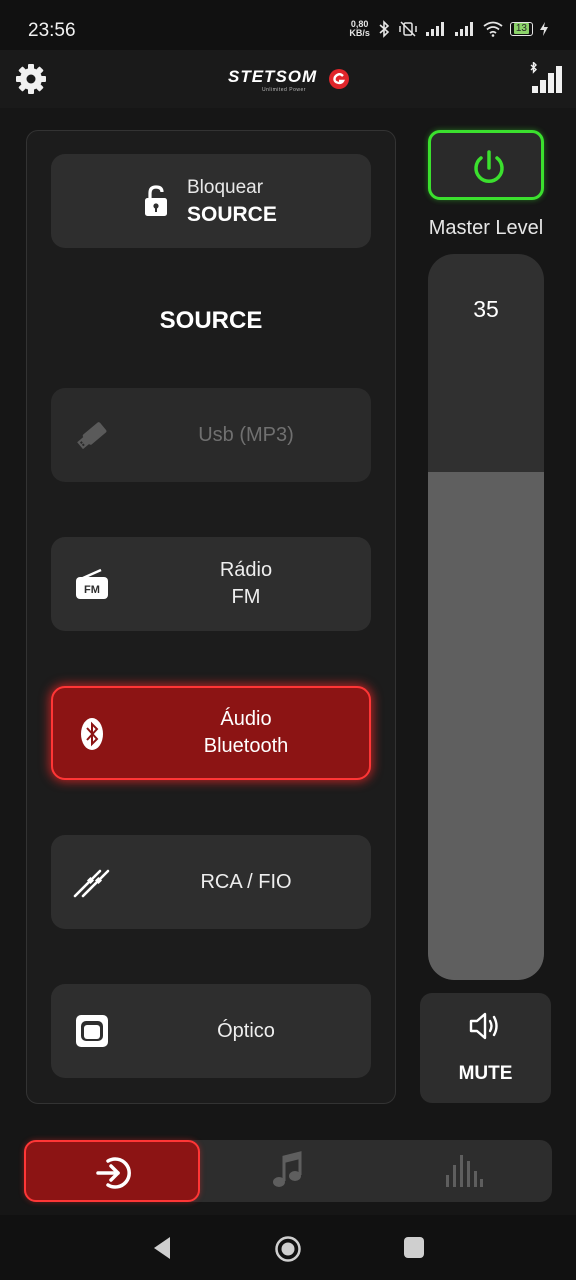 Image resolution: width=576 pixels, height=1280 pixels. What do you see at coordinates (162, 1248) in the screenshot?
I see `back-icon` at bounding box center [162, 1248].